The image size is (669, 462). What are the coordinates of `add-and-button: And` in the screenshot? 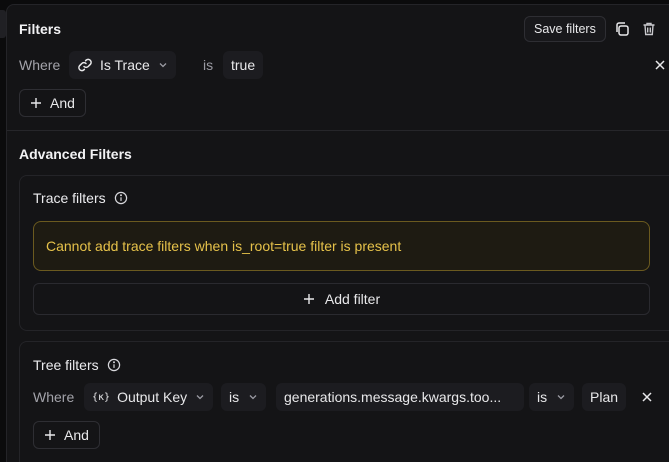 It's located at (52, 103).